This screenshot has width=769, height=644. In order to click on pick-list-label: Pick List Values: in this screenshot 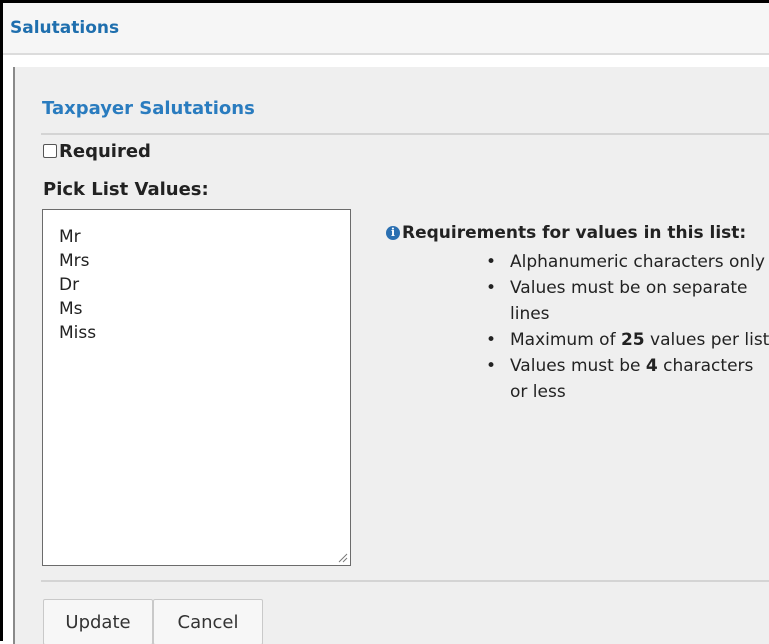, I will do `click(126, 189)`.